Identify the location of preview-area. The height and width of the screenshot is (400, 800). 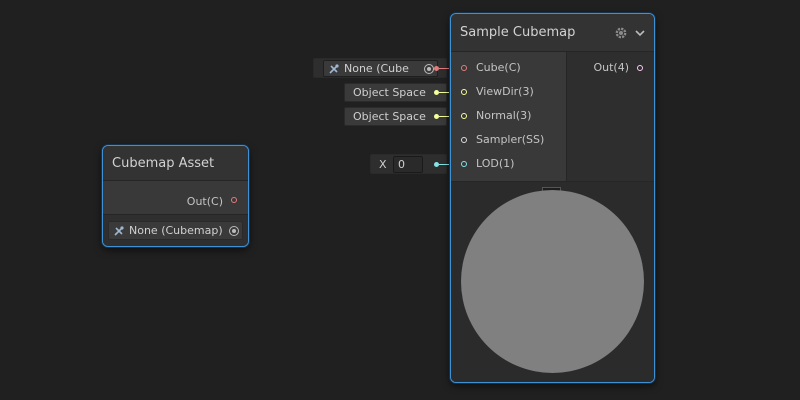
(552, 281).